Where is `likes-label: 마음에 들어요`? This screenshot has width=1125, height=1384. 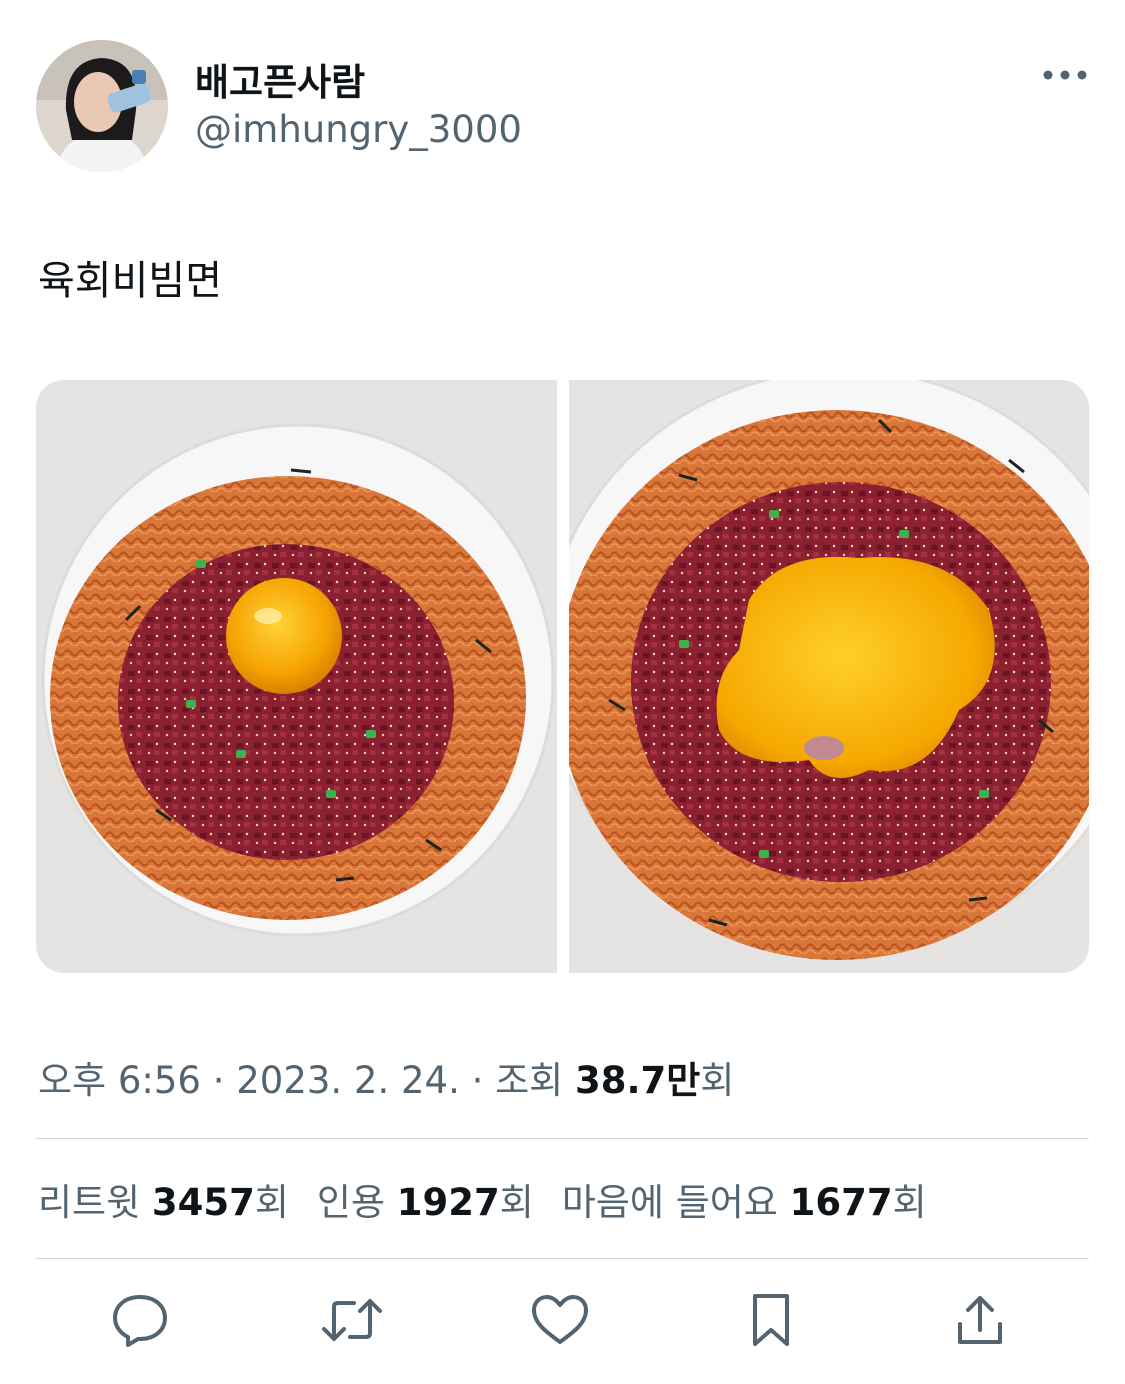 likes-label: 마음에 들어요 is located at coordinates (669, 1202).